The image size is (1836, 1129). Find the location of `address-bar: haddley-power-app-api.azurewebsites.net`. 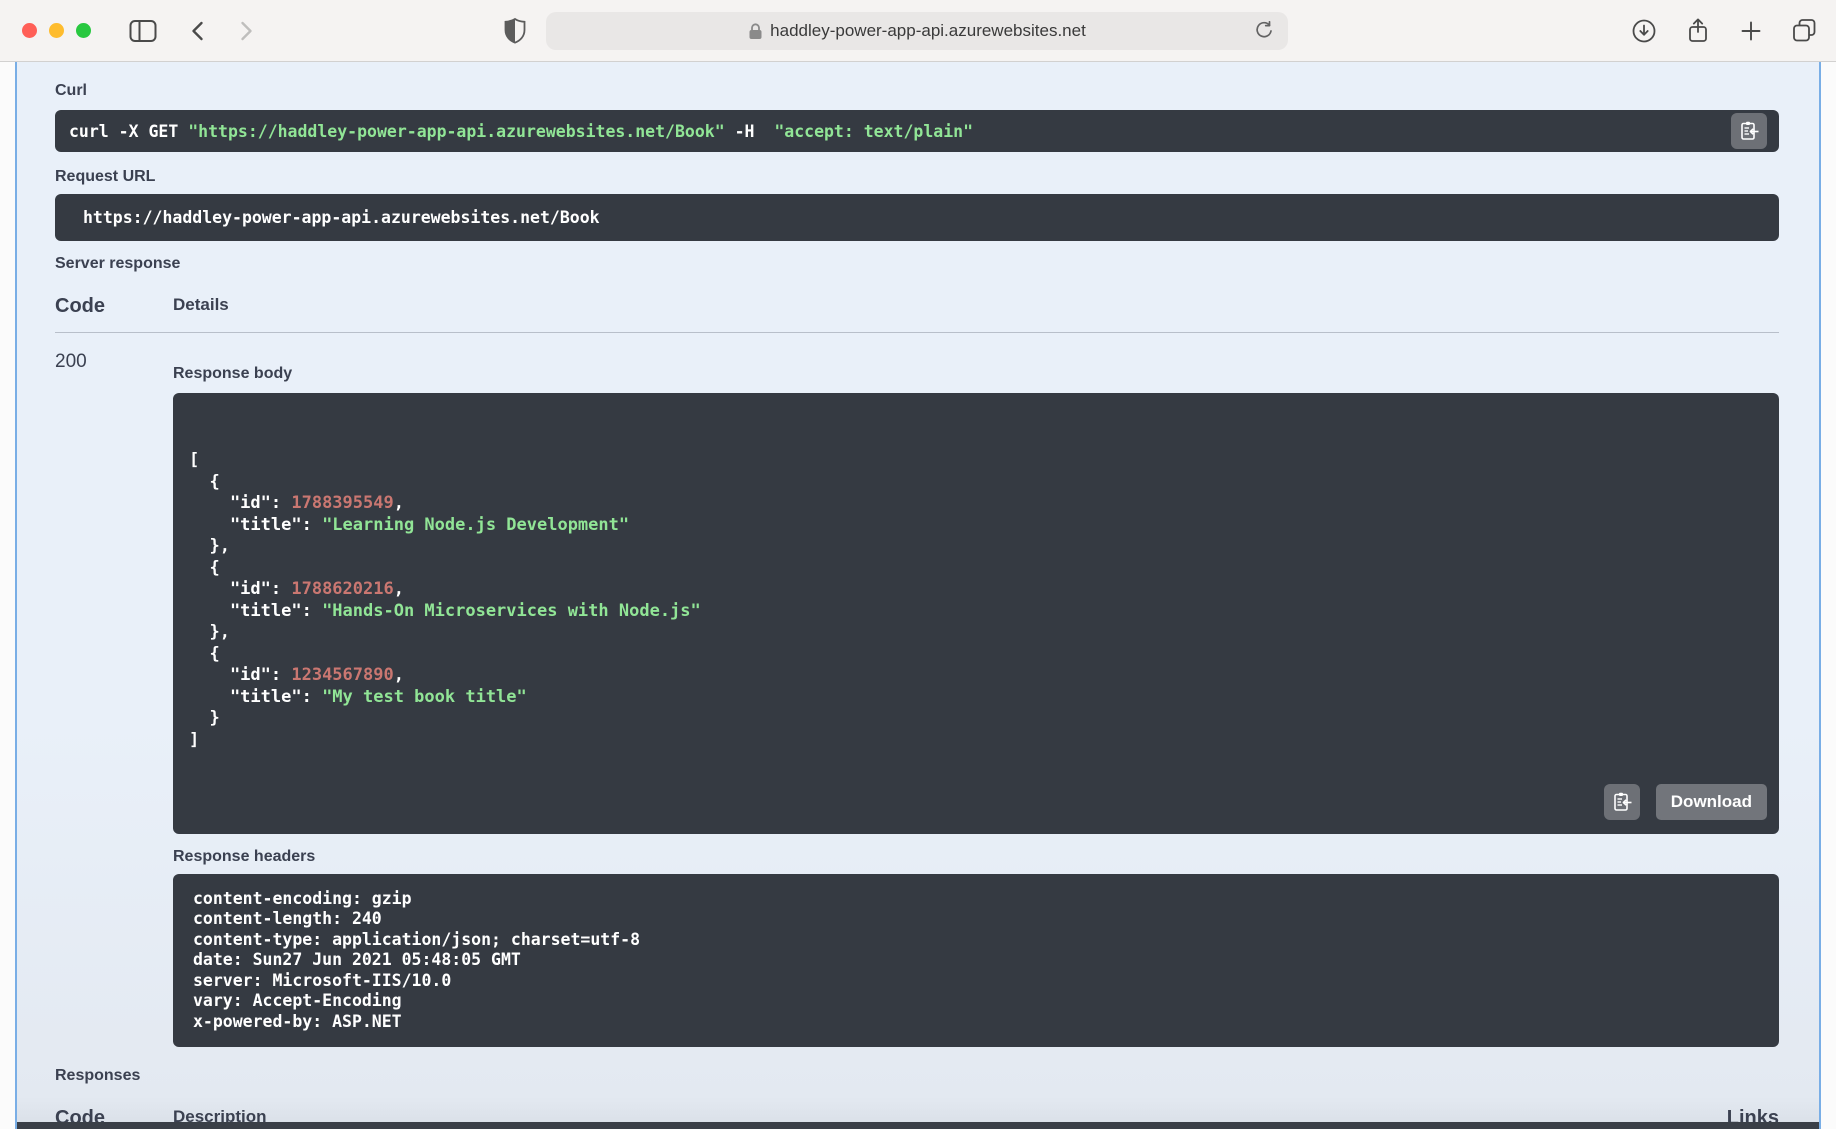

address-bar: haddley-power-app-api.azurewebsites.net is located at coordinates (917, 31).